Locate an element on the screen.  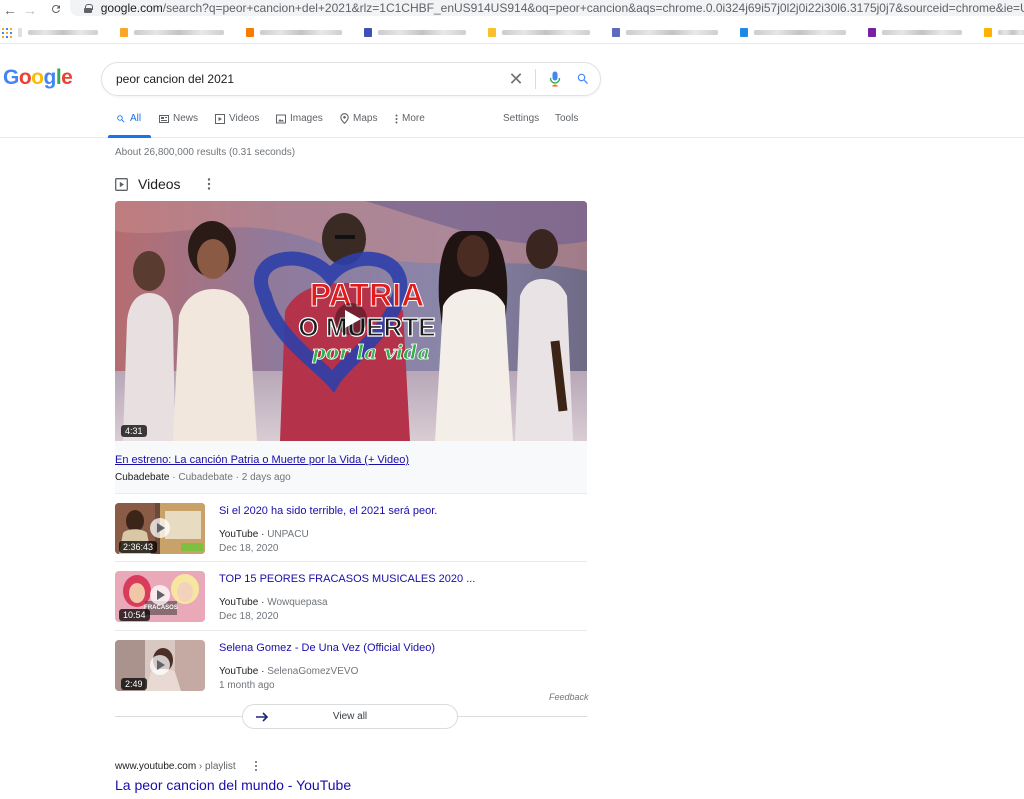
apps-grid-icon is located at coordinates (7, 32).